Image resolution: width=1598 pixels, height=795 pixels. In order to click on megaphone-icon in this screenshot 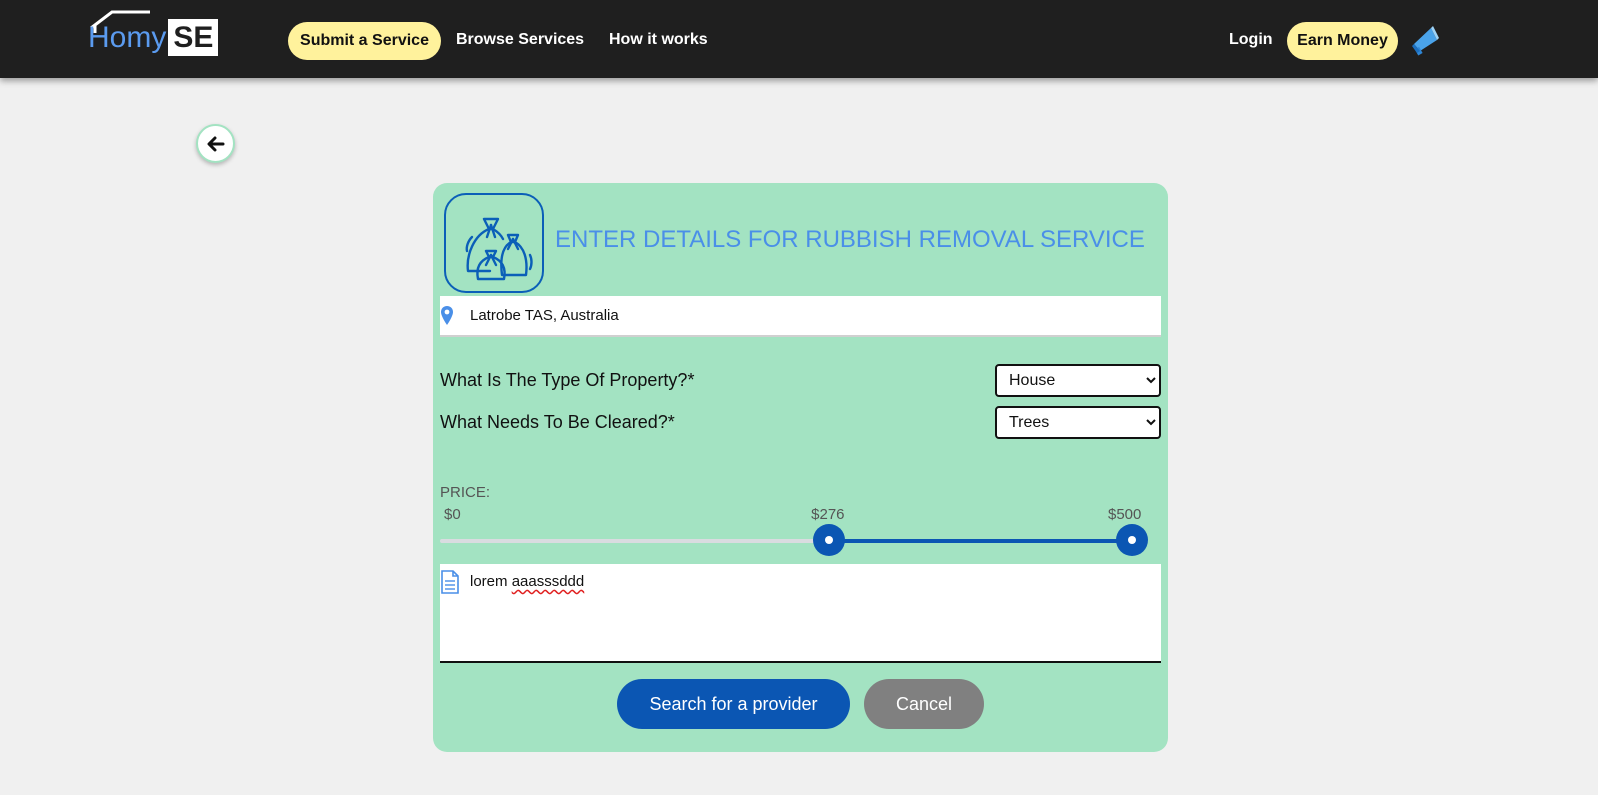, I will do `click(1426, 40)`.